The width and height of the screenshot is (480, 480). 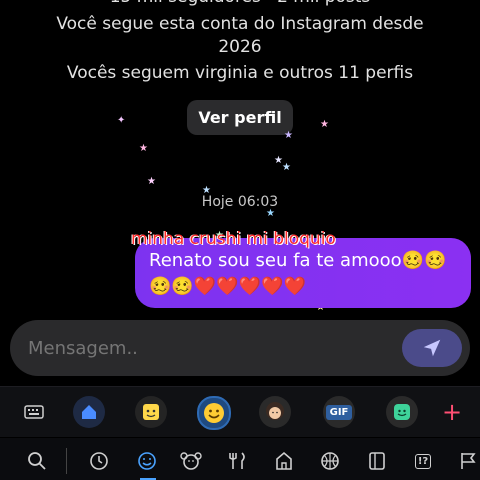 I want to click on keyboard-icon, so click(x=34, y=412).